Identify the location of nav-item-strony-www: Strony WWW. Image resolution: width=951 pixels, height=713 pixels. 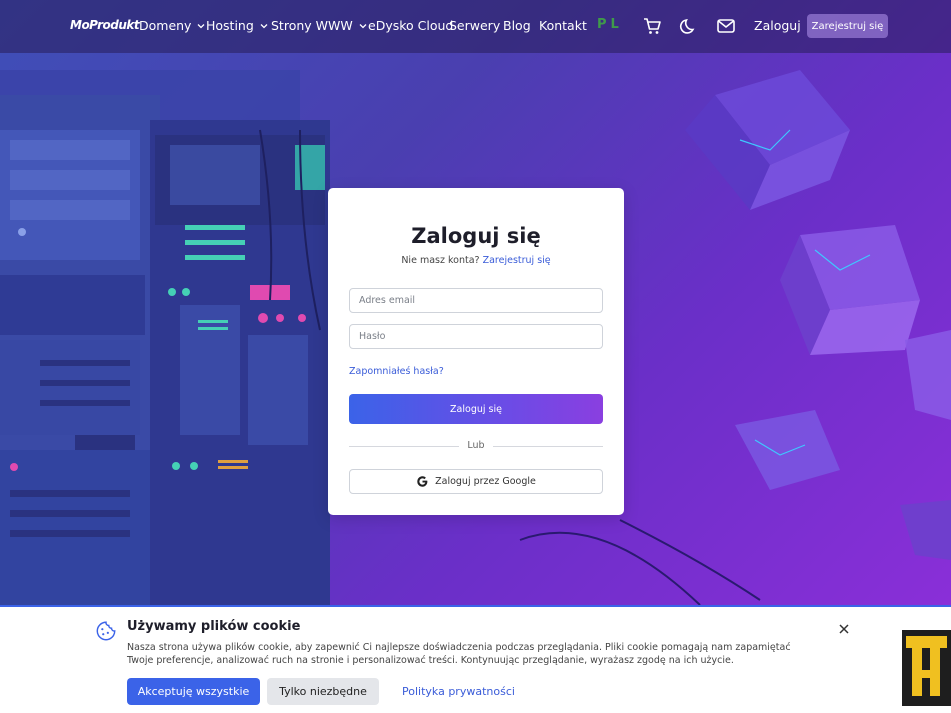
(319, 25).